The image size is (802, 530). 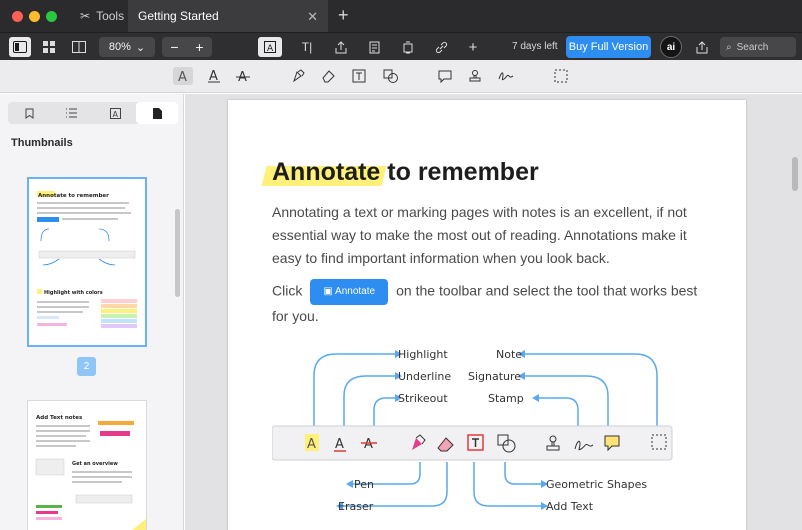 What do you see at coordinates (343, 15) in the screenshot?
I see `new-tab-button: +` at bounding box center [343, 15].